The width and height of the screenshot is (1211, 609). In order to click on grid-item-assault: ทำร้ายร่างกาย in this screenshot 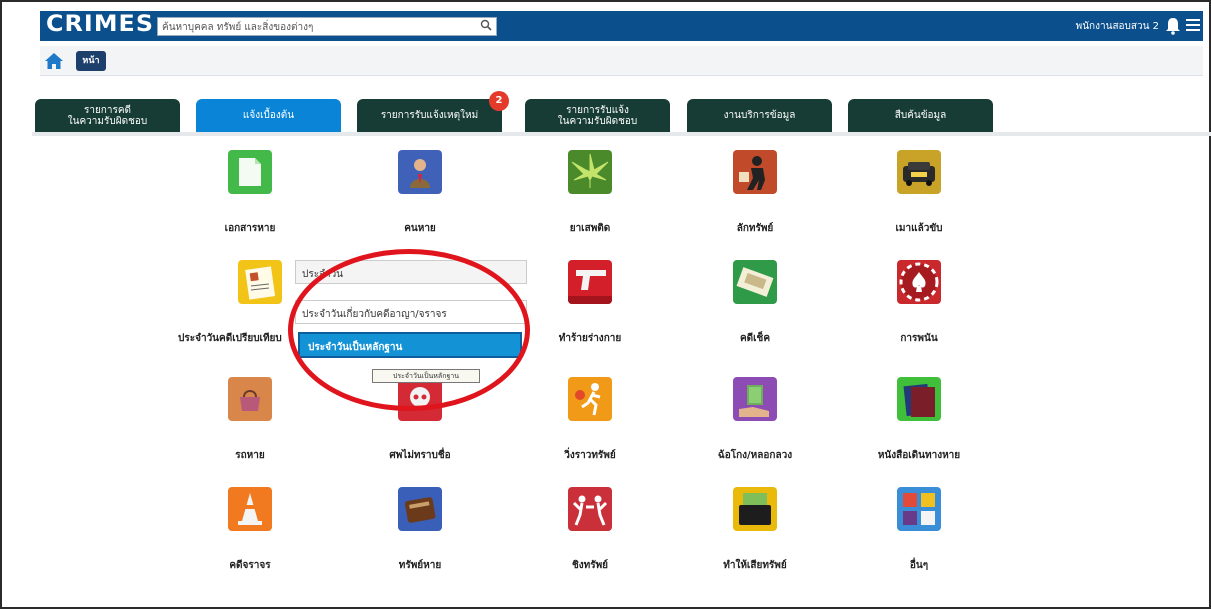, I will do `click(590, 303)`.